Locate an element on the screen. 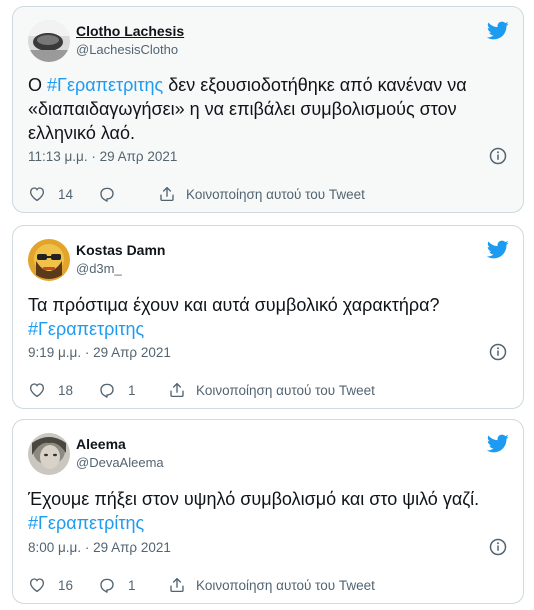  like-button: 18 is located at coordinates (50, 390).